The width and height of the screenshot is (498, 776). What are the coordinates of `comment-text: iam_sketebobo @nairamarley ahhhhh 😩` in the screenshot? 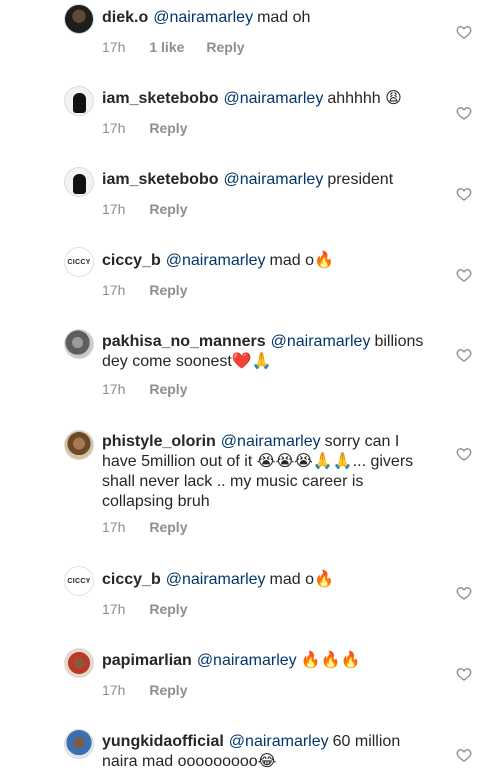 It's located at (267, 99).